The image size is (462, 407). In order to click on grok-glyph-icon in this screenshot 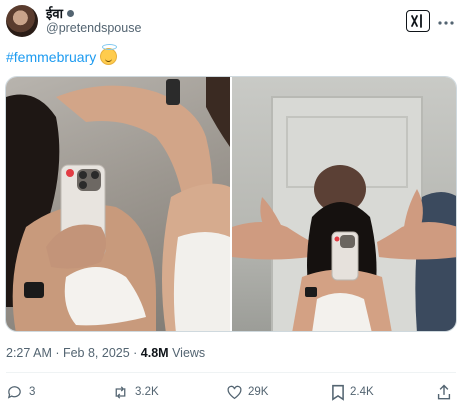, I will do `click(416, 21)`.